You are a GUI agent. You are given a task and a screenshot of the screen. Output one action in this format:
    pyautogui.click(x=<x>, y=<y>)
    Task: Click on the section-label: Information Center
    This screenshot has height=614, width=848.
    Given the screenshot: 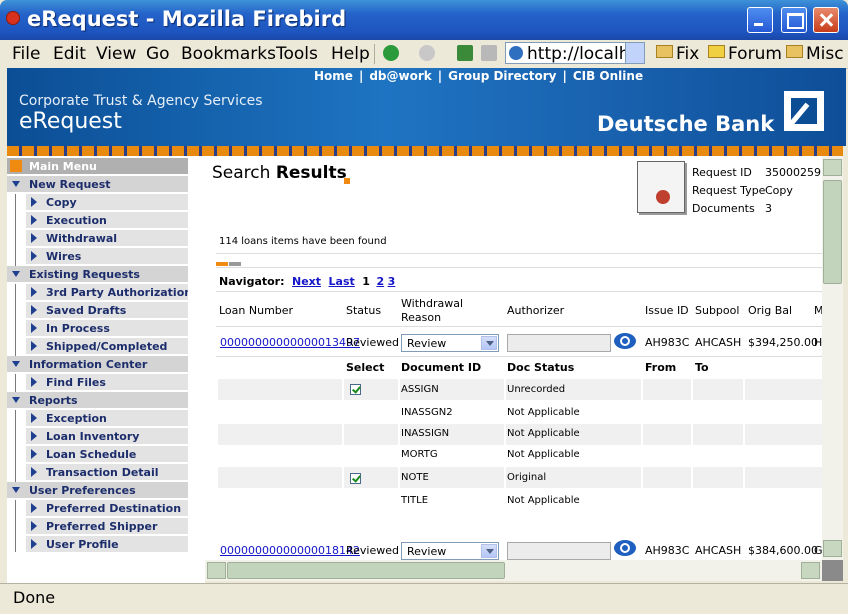 What is the action you would take?
    pyautogui.click(x=88, y=364)
    